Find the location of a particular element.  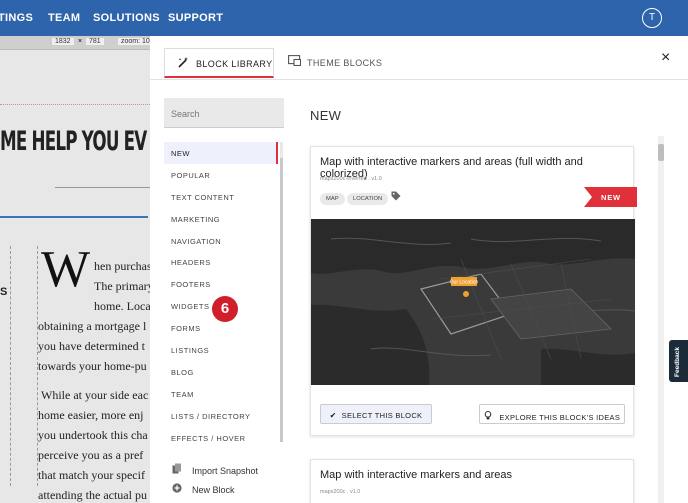

magic-wand-icon is located at coordinates (184, 63).